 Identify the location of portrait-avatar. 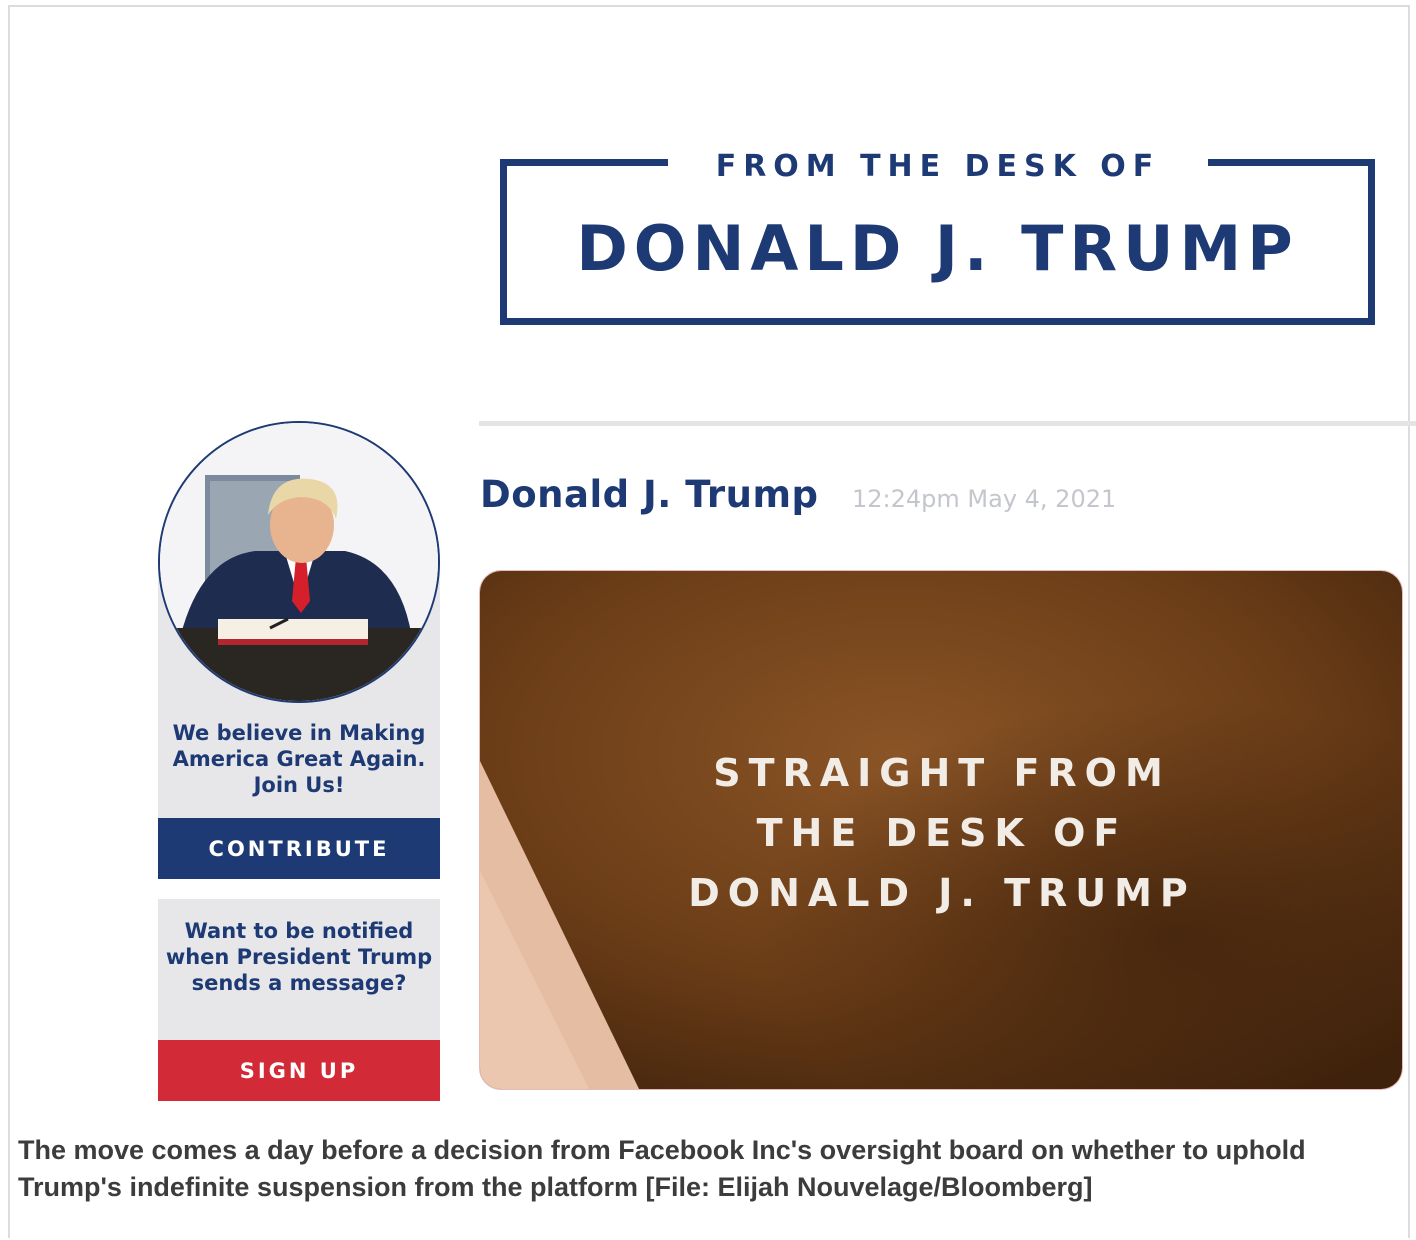
(299, 562).